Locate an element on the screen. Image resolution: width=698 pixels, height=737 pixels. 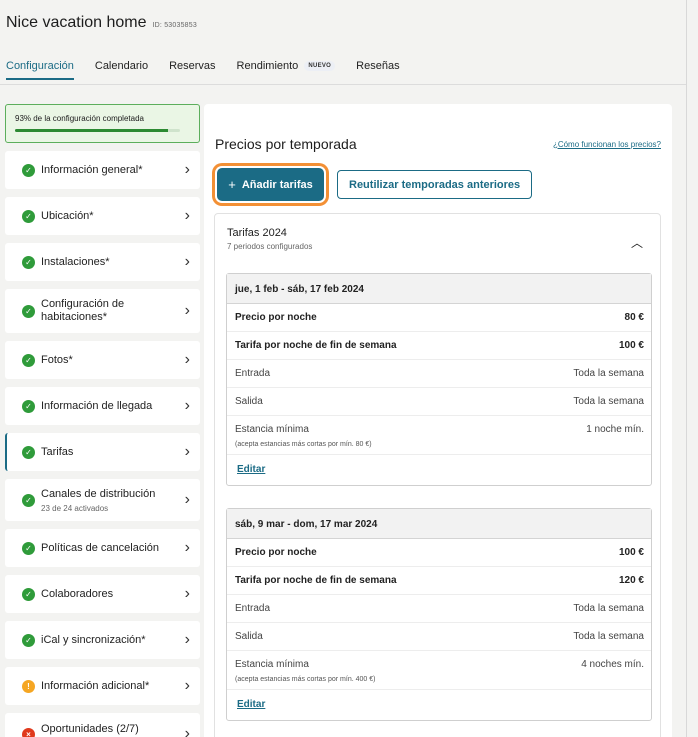
sidebar-item-tarifas: ✓ Tarifas › is located at coordinates (102, 452).